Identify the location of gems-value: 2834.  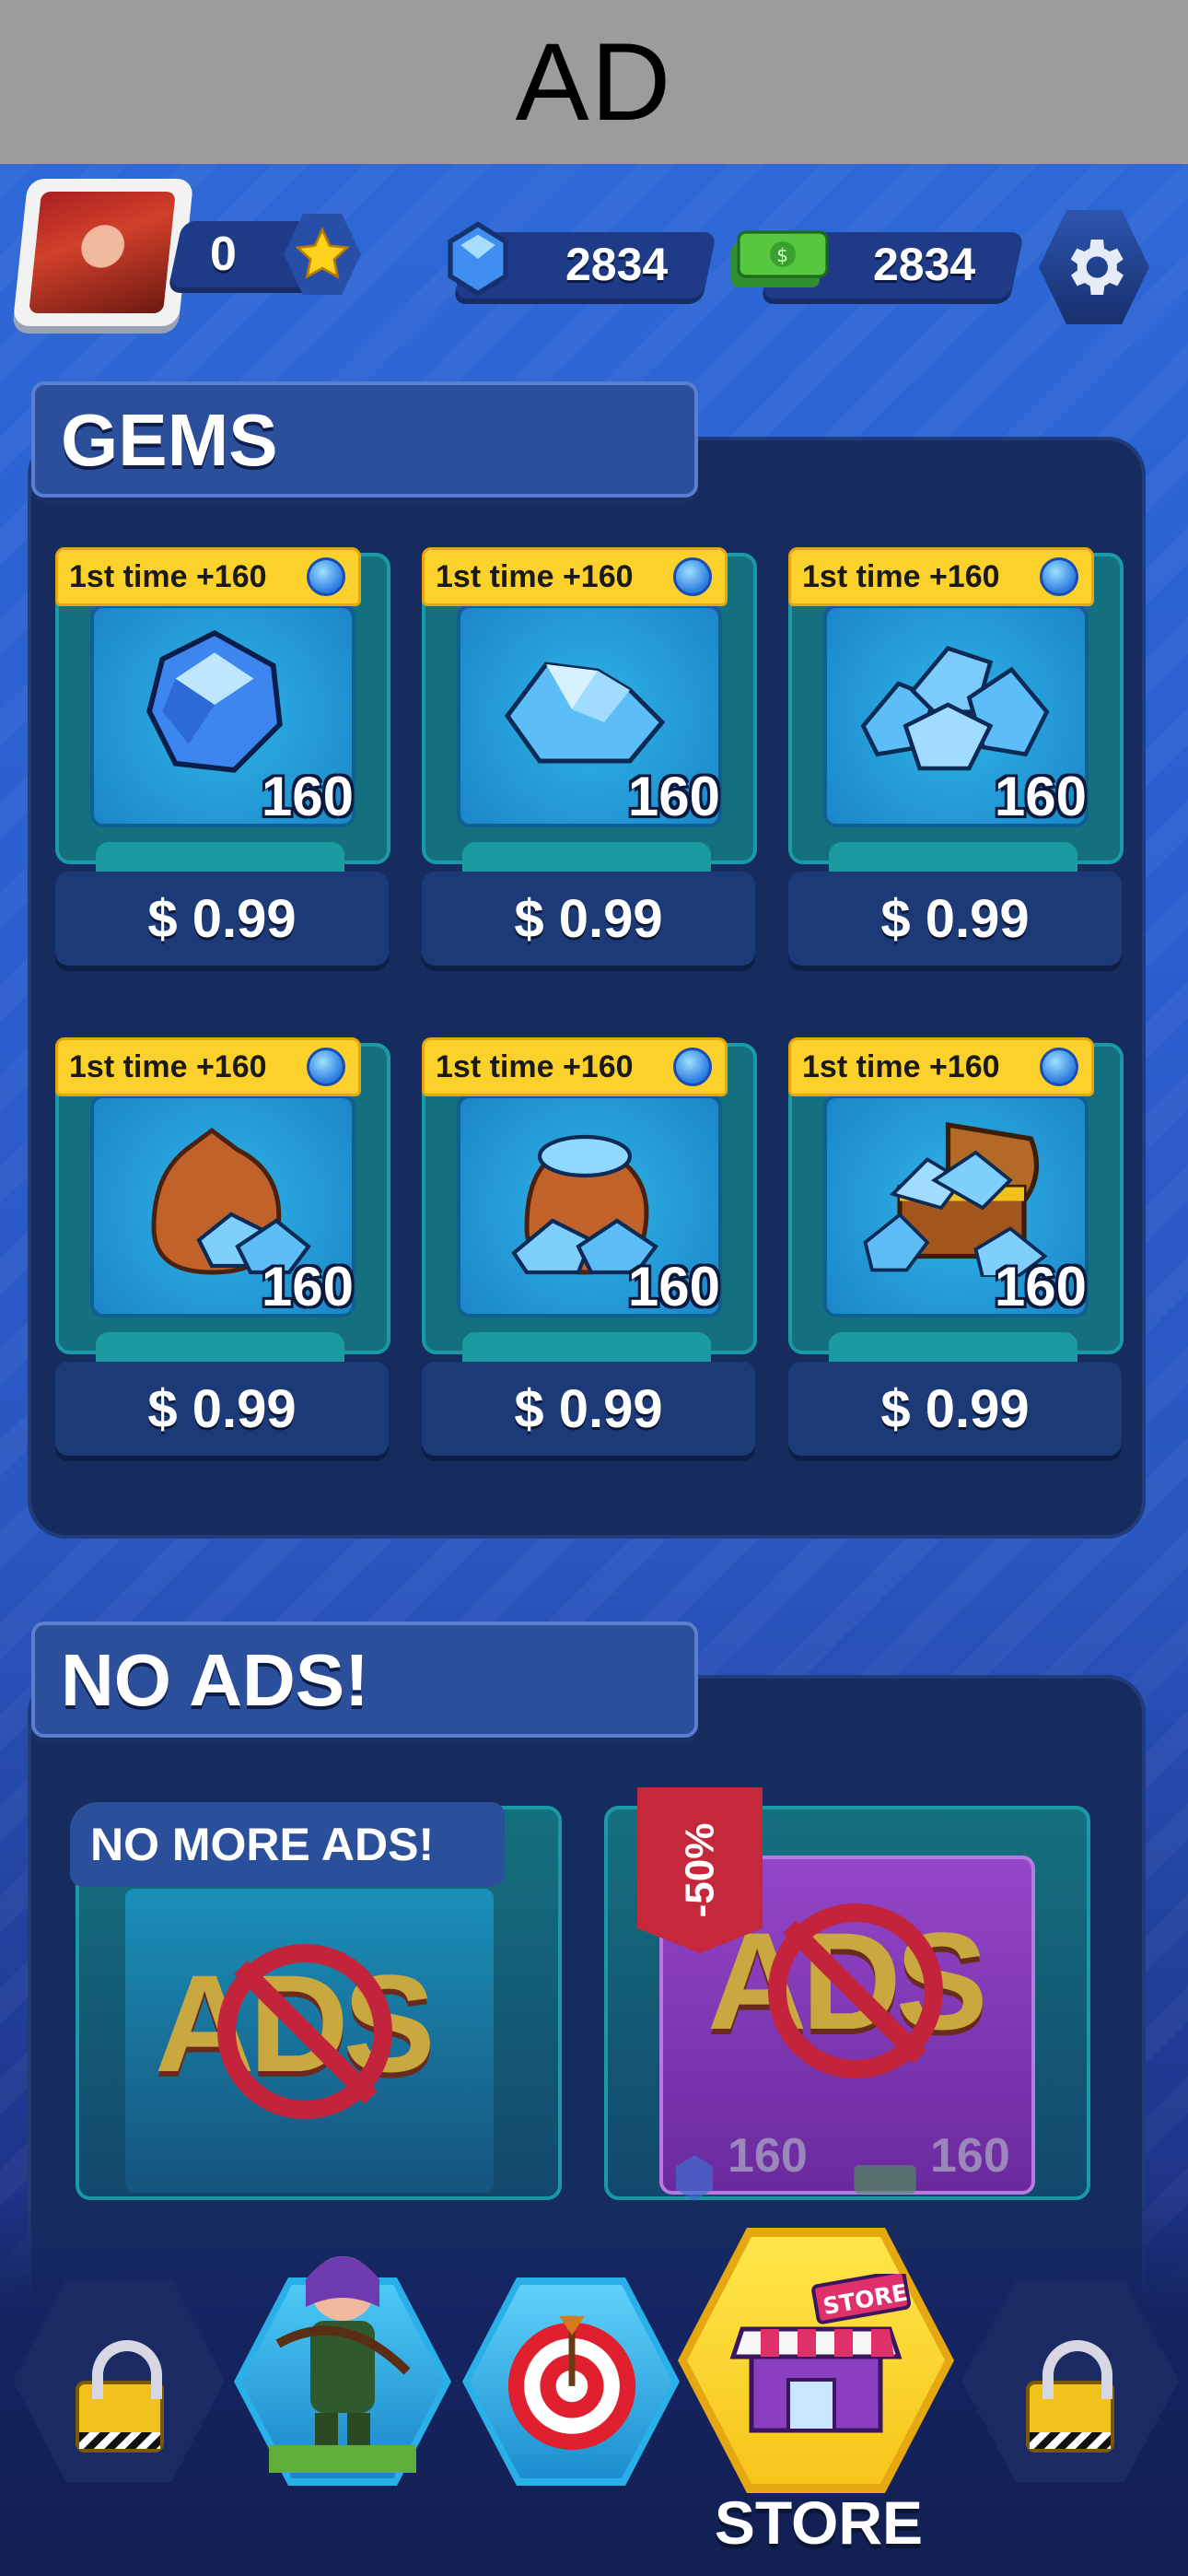
(617, 264).